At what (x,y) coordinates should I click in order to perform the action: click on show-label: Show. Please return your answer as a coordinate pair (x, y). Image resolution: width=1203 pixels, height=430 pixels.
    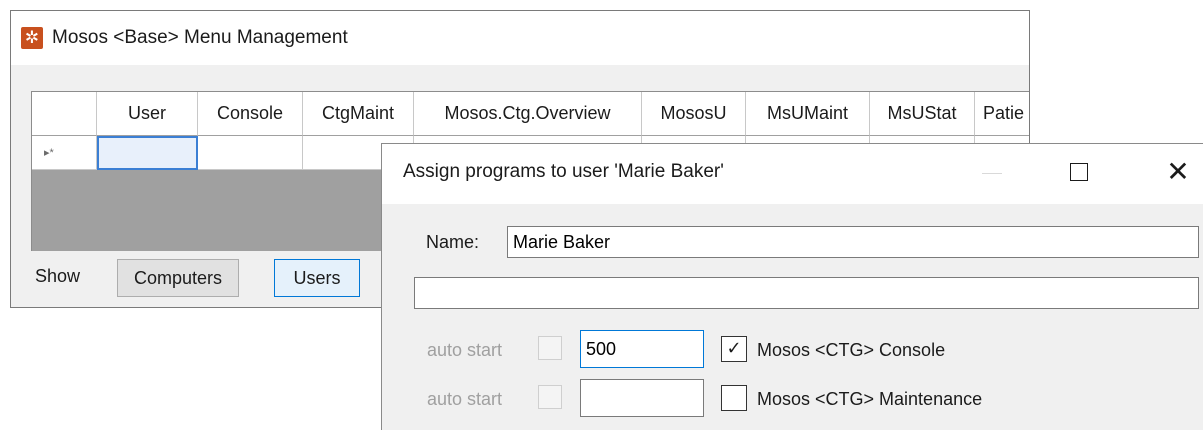
    Looking at the image, I should click on (58, 276).